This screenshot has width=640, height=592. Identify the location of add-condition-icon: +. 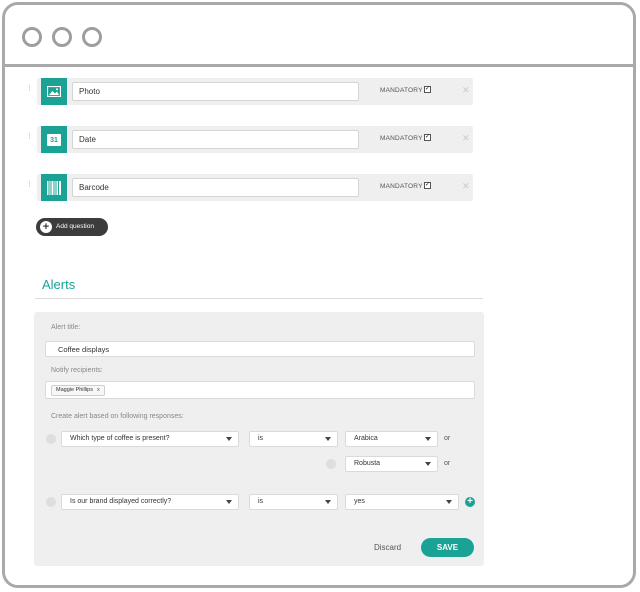
(470, 502).